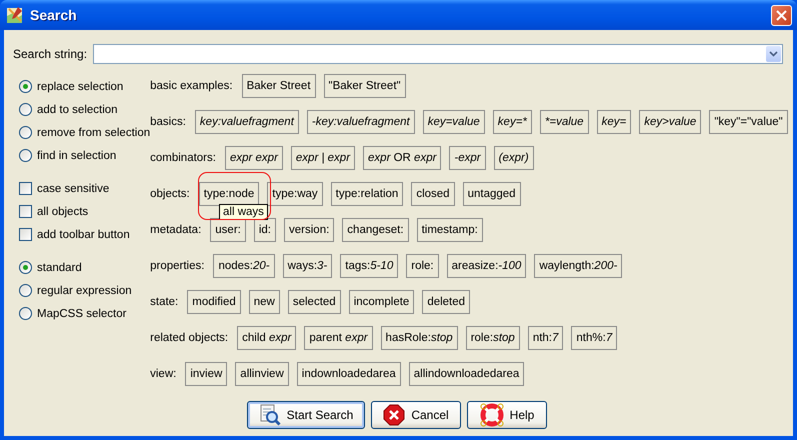  I want to click on checkbox-label: case sensitive, so click(73, 188).